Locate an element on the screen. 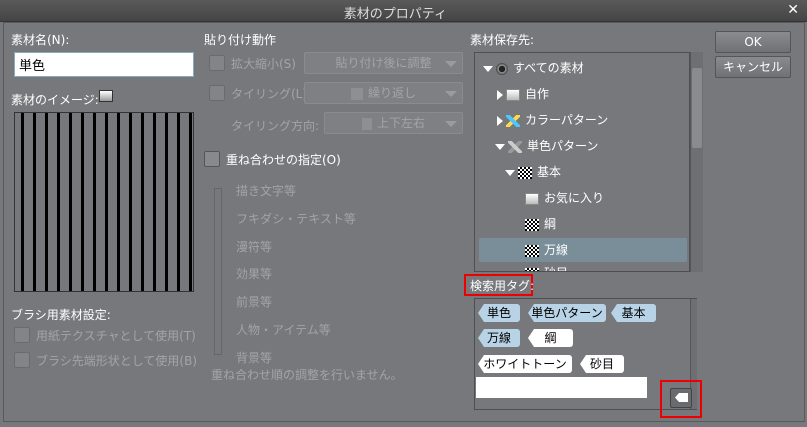 This screenshot has width=807, height=427. tree-item-mono-pattern: 単色パターン is located at coordinates (582, 146).